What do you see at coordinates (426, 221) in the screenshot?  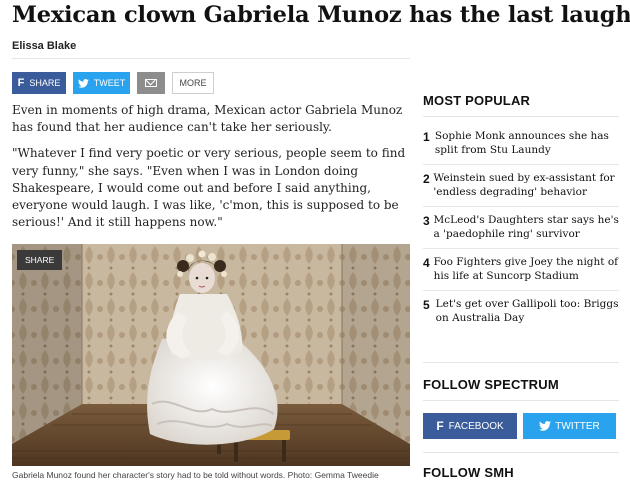 I see `rank-number: 3` at bounding box center [426, 221].